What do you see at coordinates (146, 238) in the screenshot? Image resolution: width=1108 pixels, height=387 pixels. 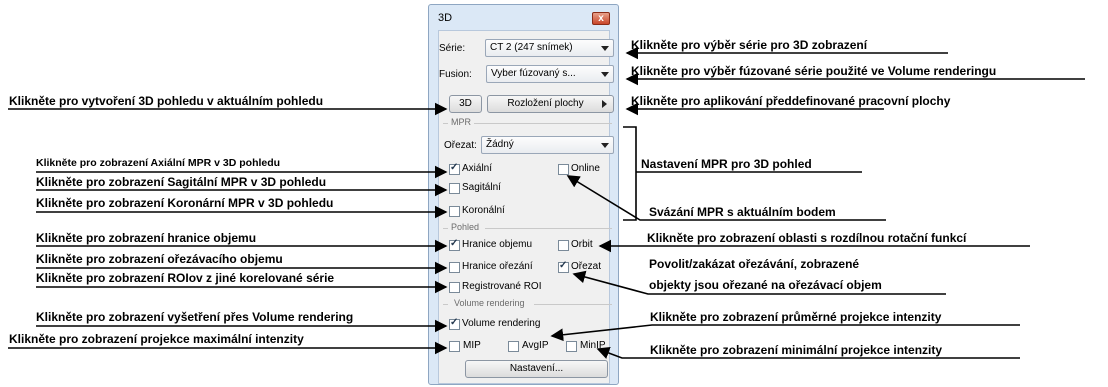 I see `annotation-volume-bounds: Klikněte pro zobrazení hranice objemu` at bounding box center [146, 238].